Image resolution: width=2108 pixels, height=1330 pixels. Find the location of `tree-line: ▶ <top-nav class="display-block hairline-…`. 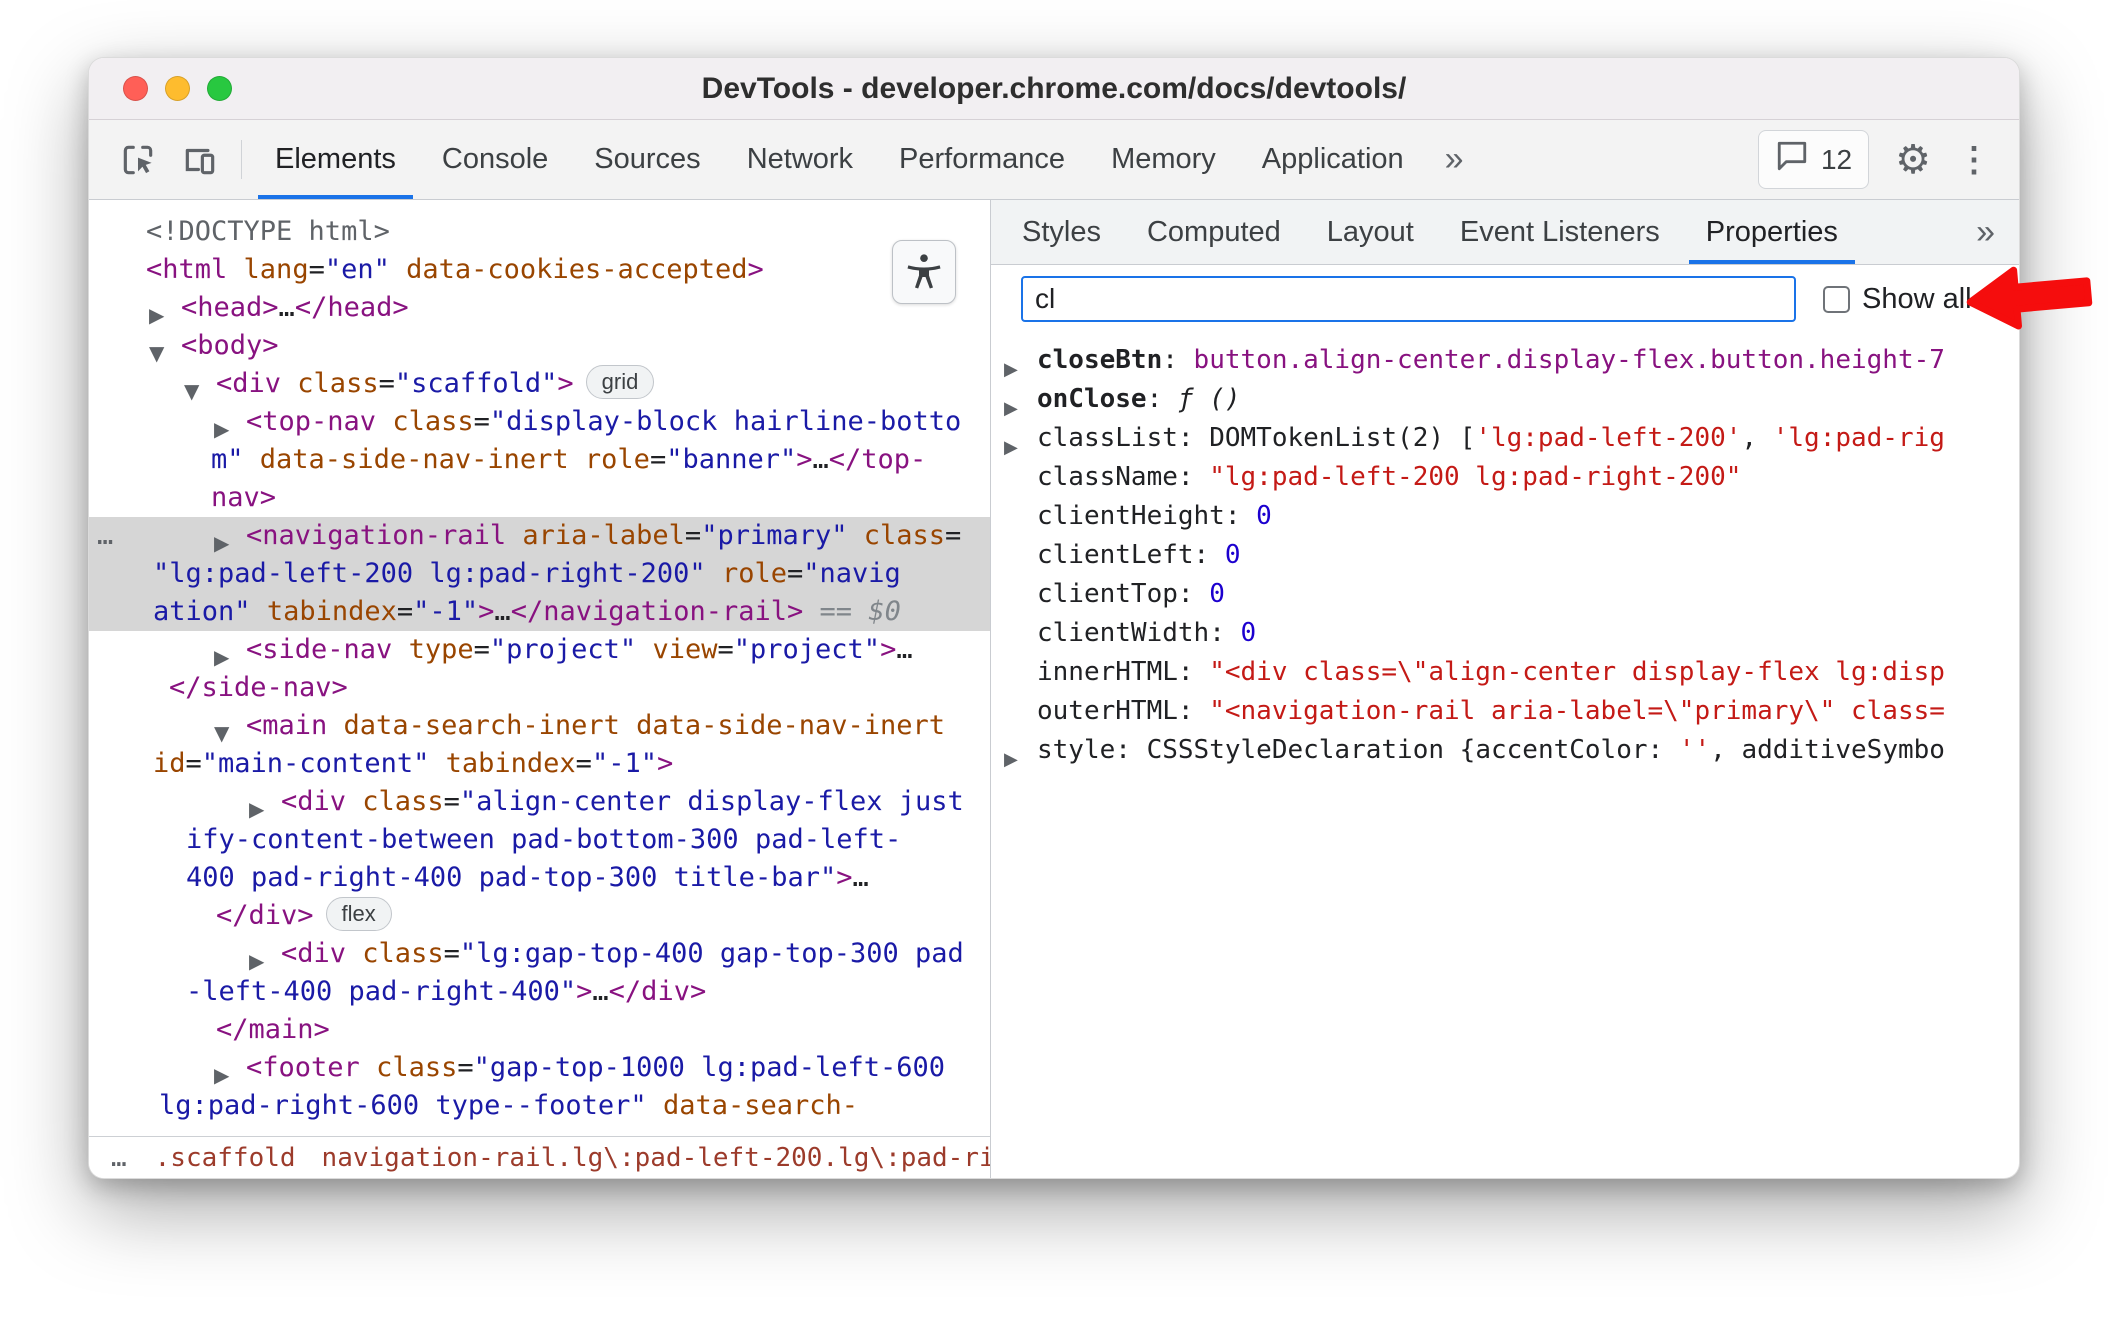

tree-line: ▶ <top-nav class="display-block hairline-… is located at coordinates (539, 422).